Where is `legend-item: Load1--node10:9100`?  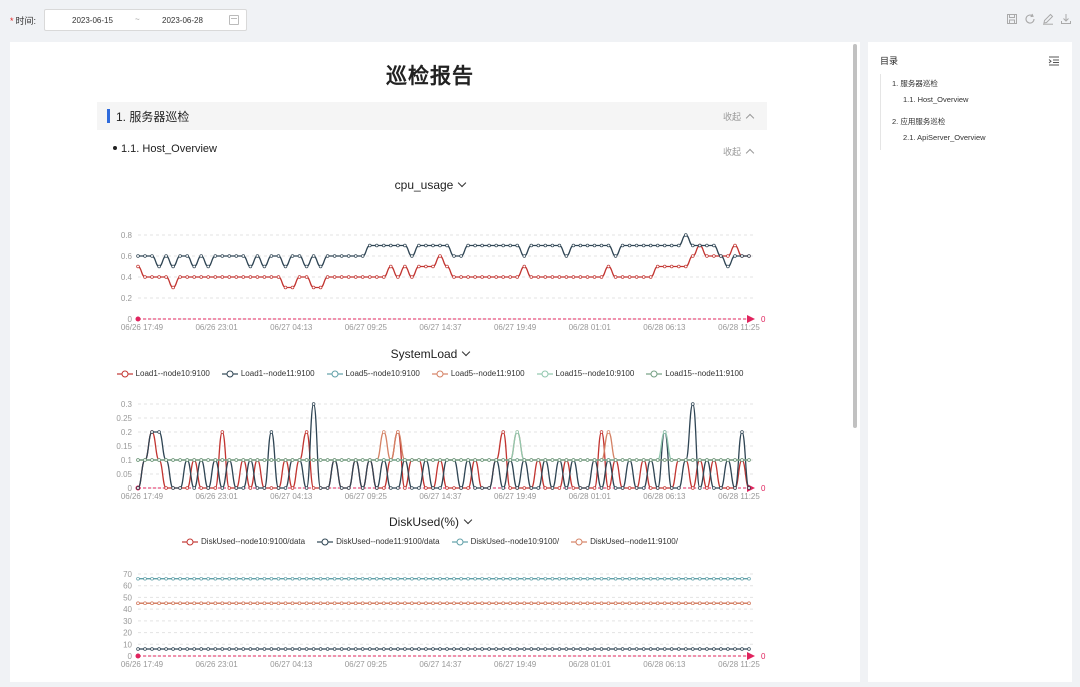 legend-item: Load1--node10:9100 is located at coordinates (163, 373).